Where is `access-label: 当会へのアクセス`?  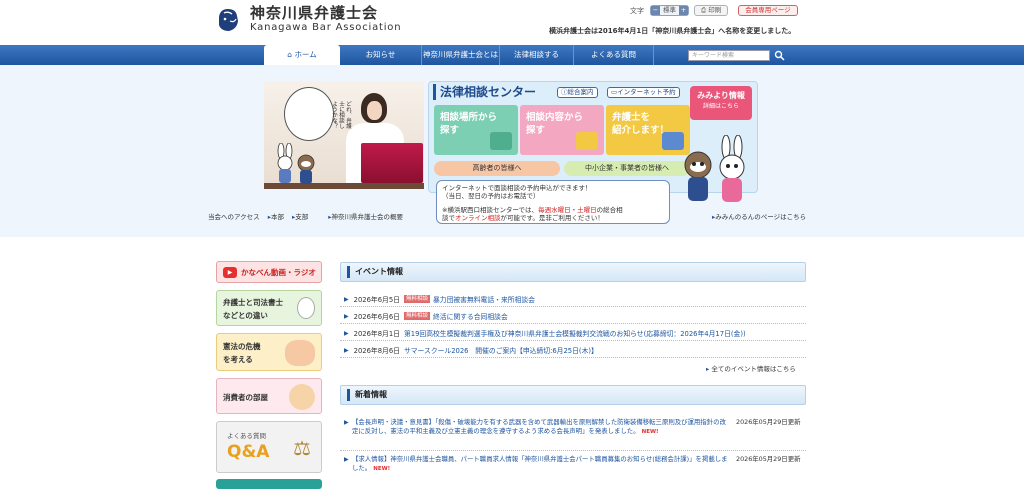
access-label: 当会へのアクセス is located at coordinates (234, 217).